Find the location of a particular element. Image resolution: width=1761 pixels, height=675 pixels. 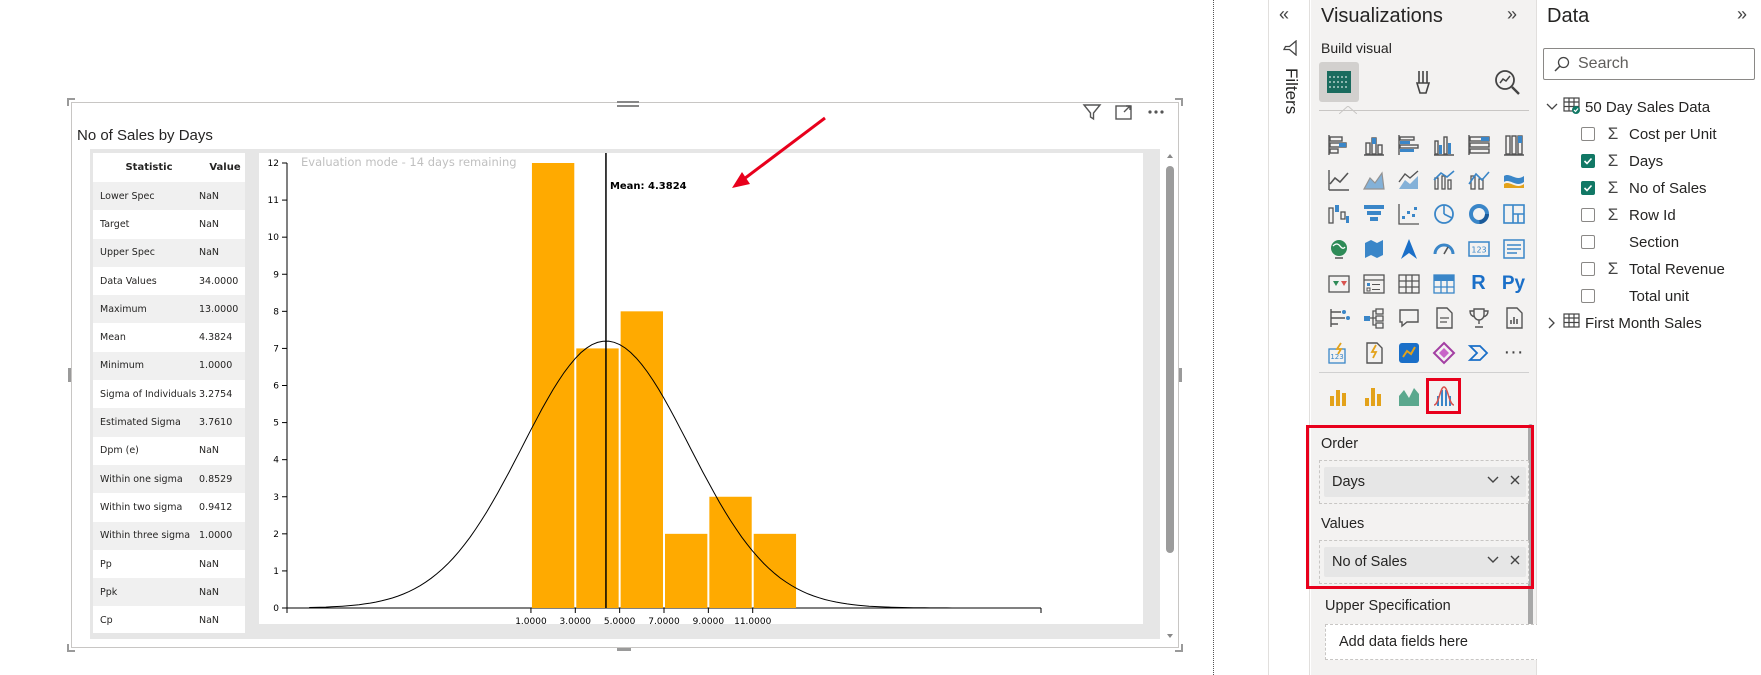

r-visual-icon: R is located at coordinates (1478, 283).